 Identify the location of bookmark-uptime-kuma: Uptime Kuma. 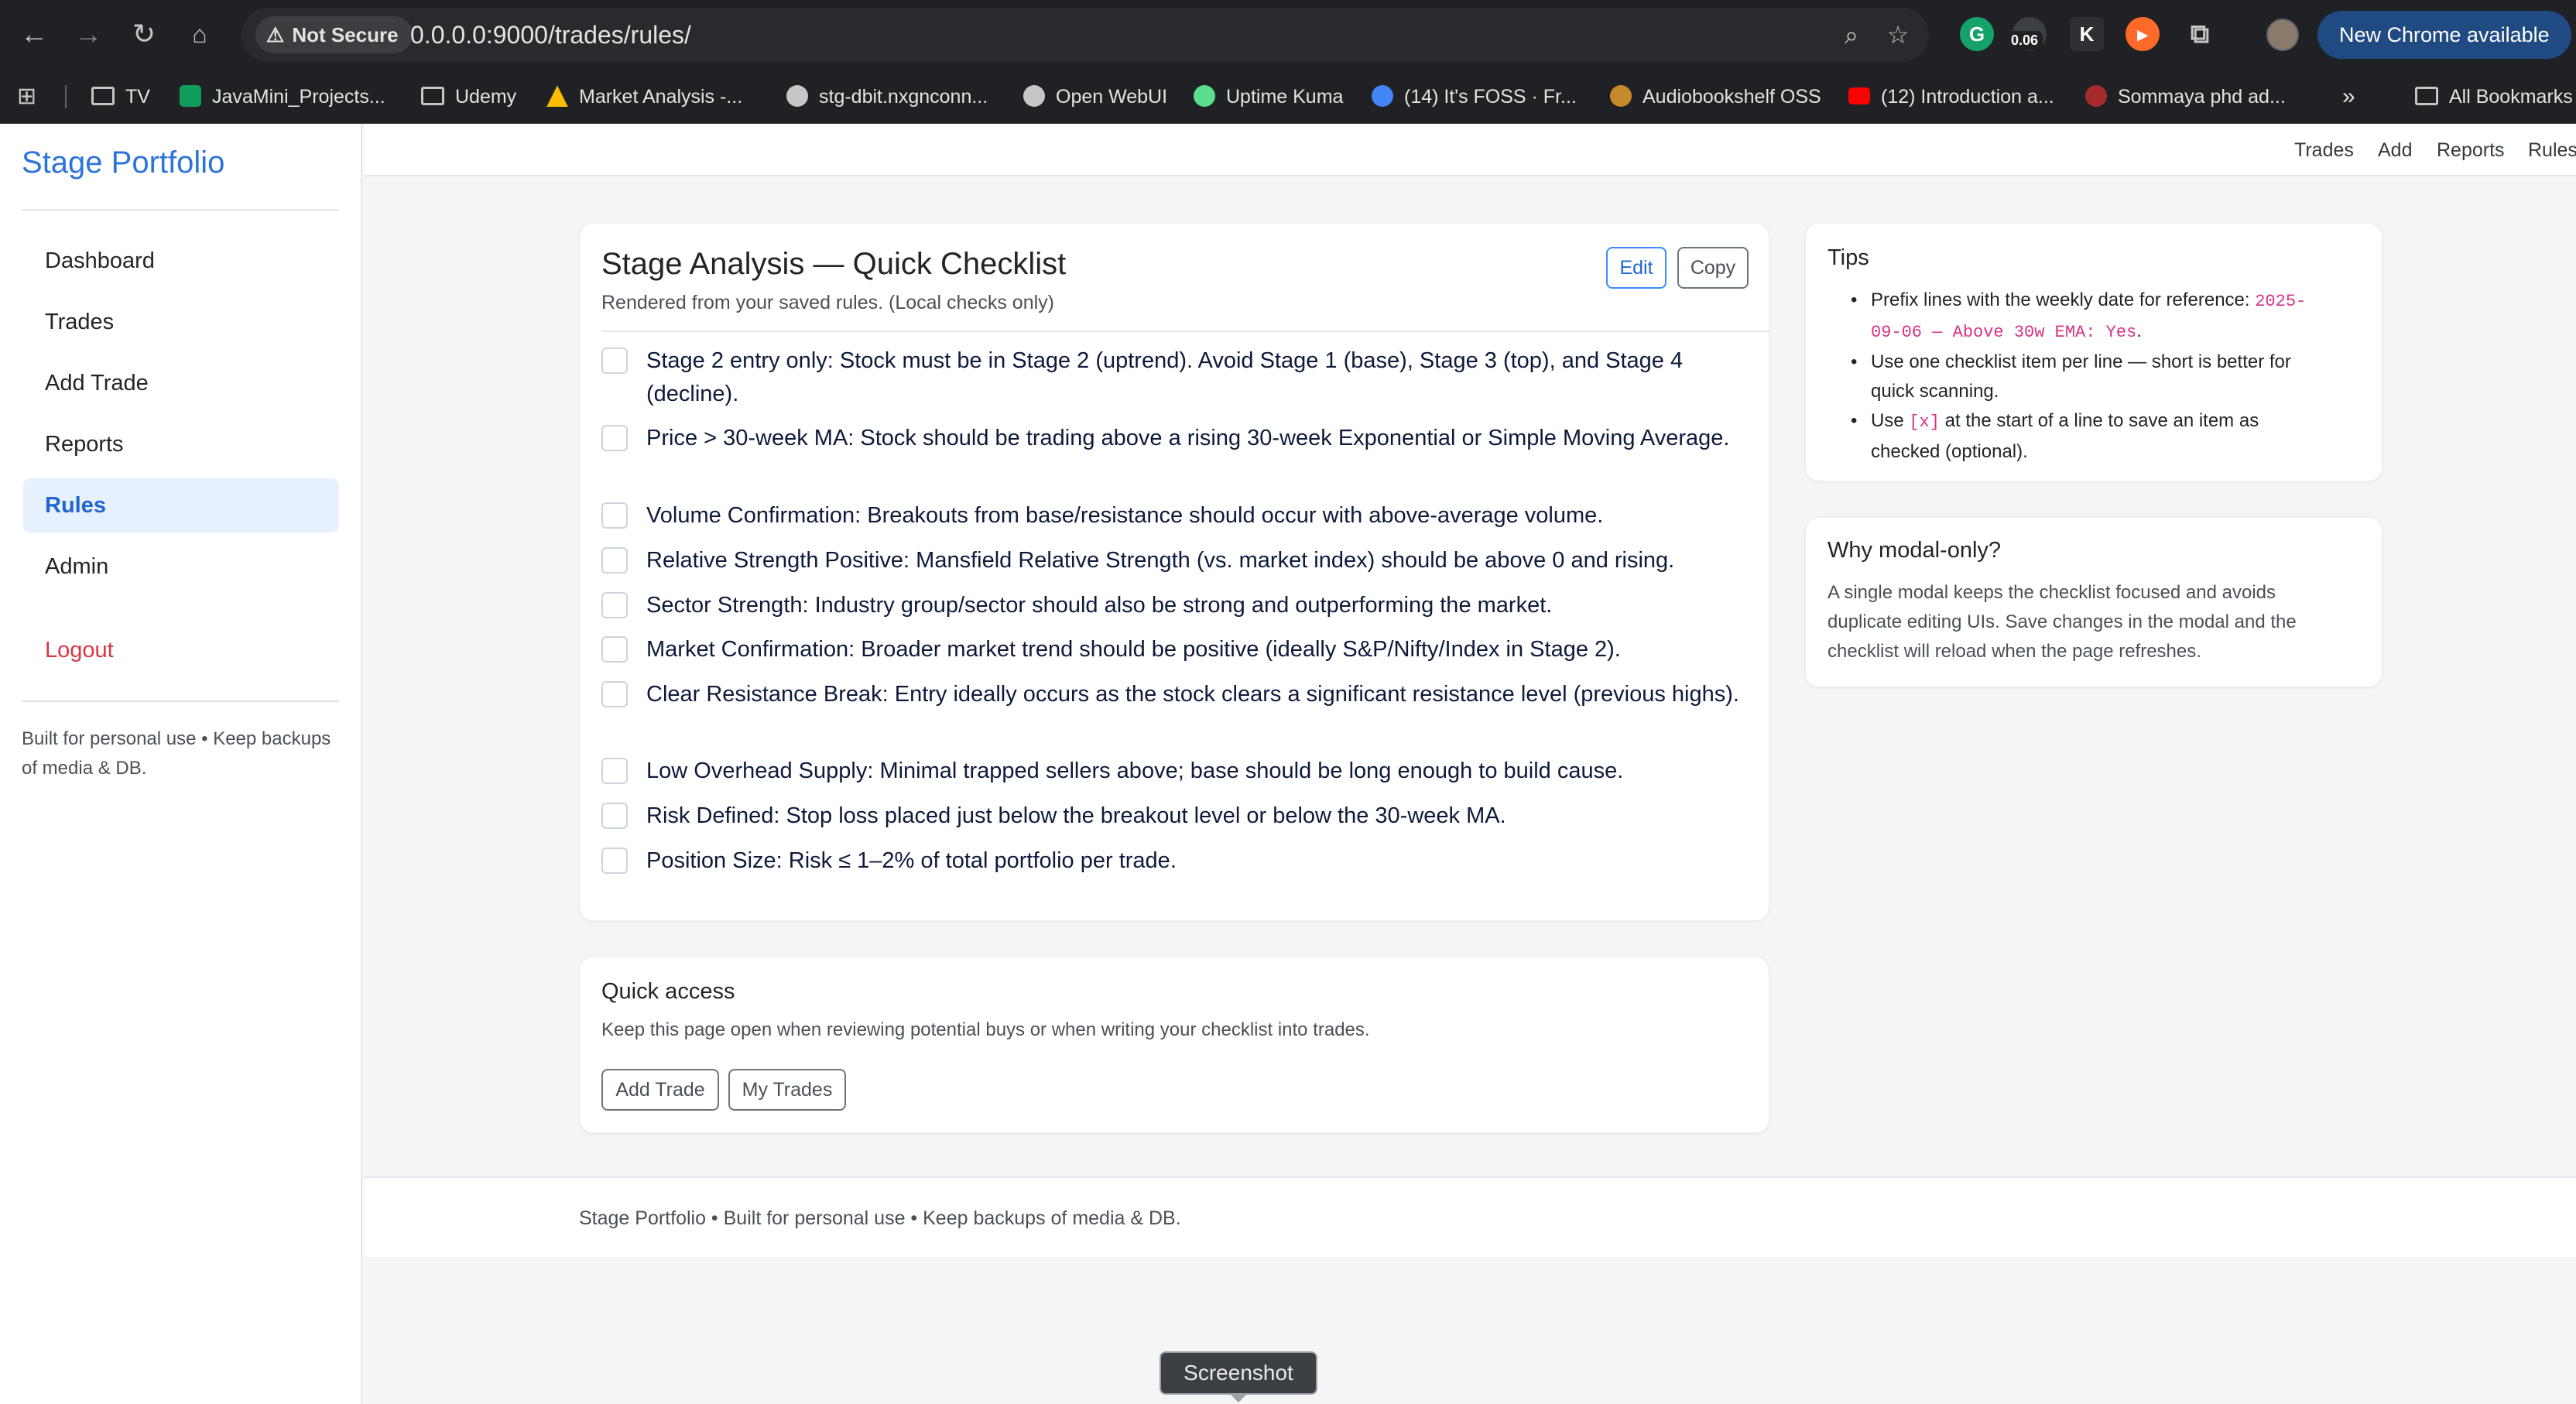
(1268, 97).